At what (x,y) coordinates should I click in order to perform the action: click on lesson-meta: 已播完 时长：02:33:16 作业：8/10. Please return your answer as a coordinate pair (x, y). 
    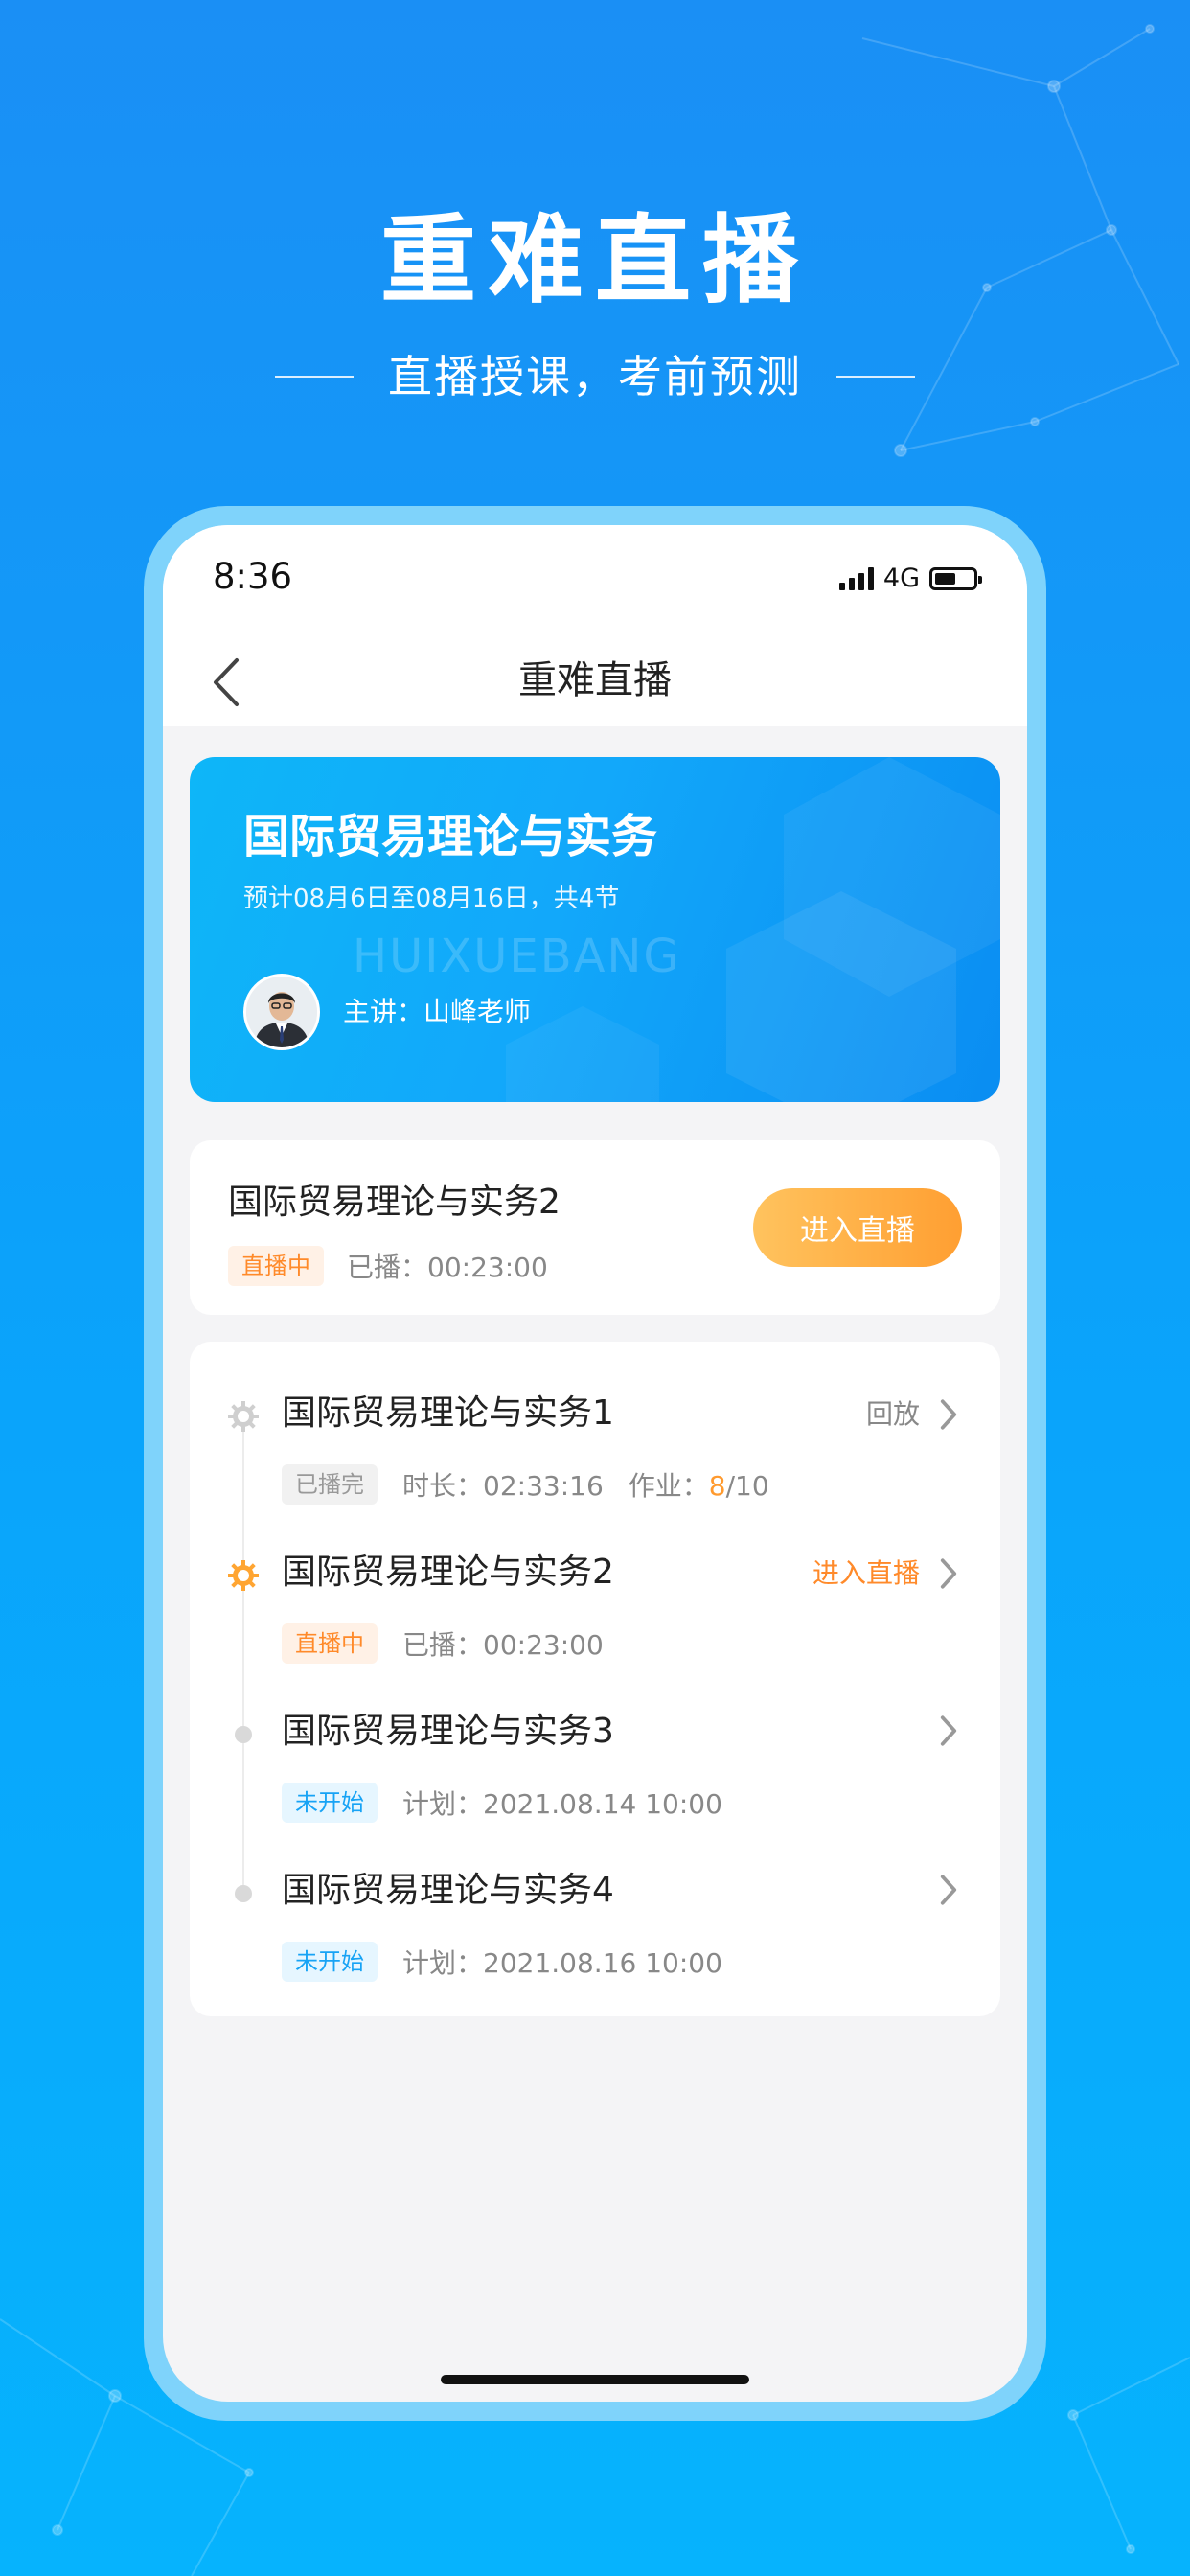
    Looking at the image, I should click on (526, 1484).